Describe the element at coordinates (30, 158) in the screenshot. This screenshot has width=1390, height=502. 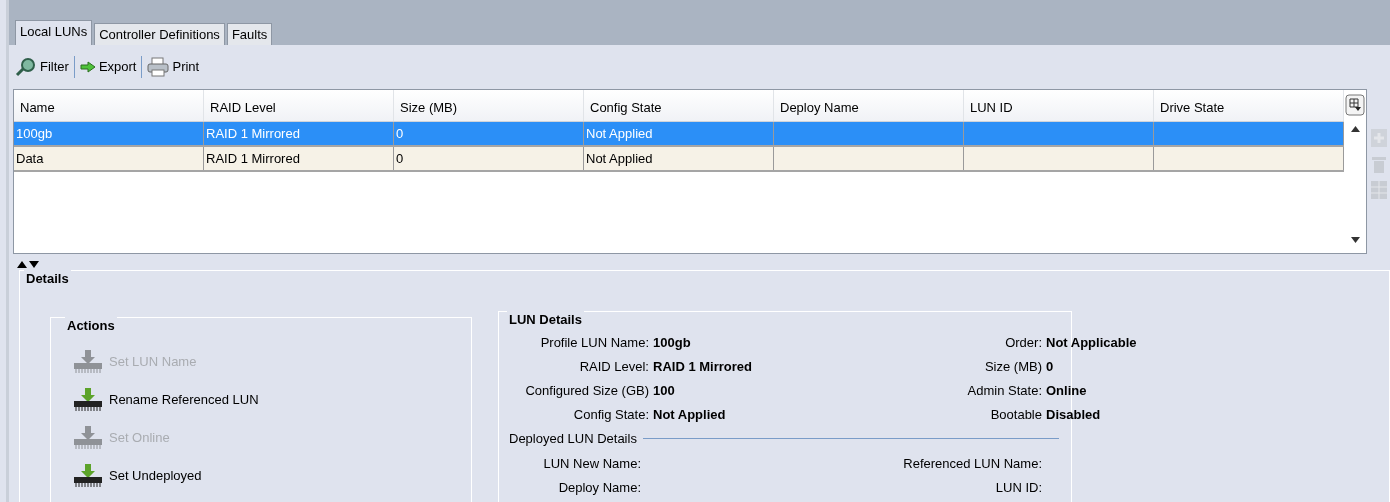
I see `table-cell: Data` at that location.